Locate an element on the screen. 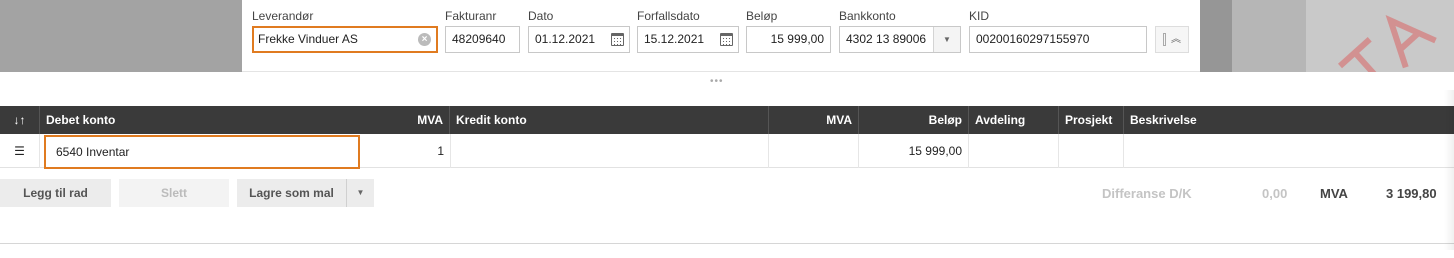  column-label: Beløp is located at coordinates (945, 120).